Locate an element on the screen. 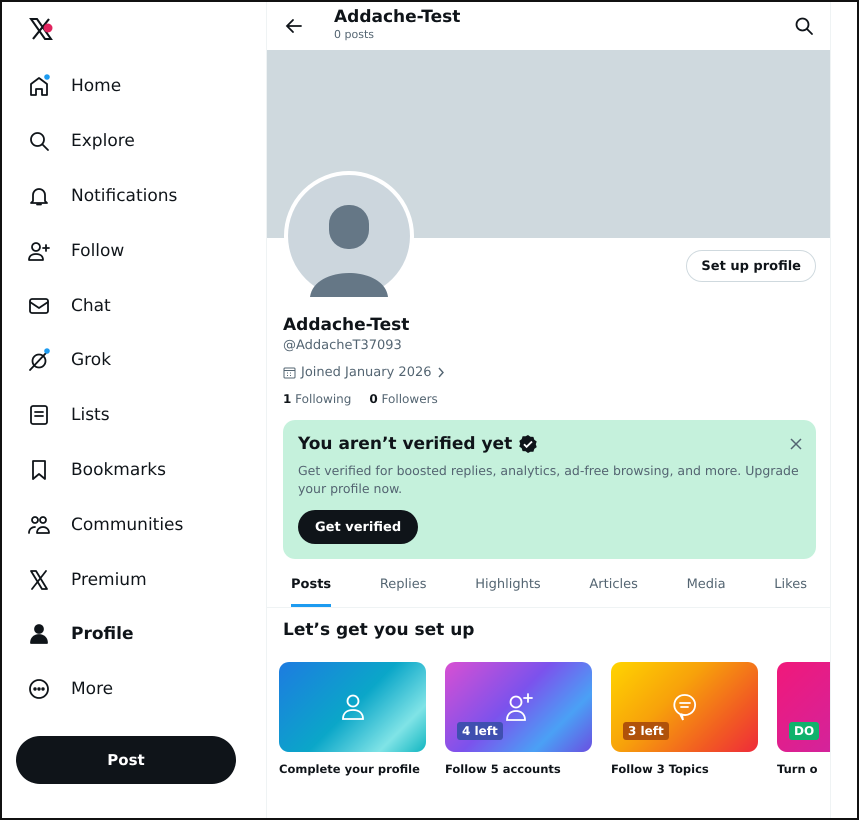 Image resolution: width=859 pixels, height=820 pixels. setup-card-label: Turn o is located at coordinates (798, 769).